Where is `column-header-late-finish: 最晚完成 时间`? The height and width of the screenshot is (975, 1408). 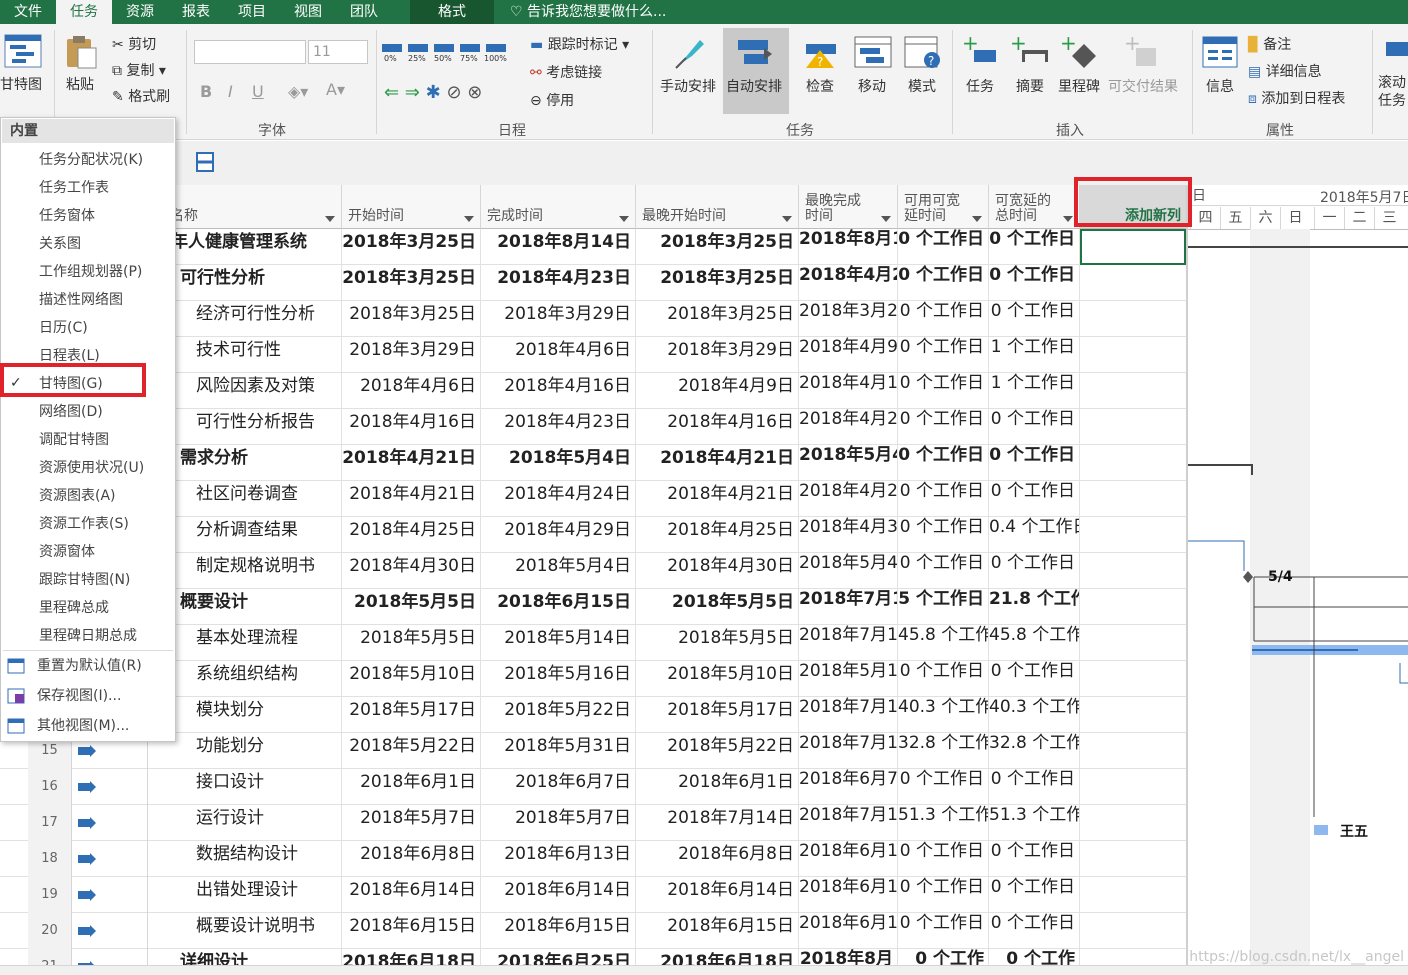
column-header-late-finish: 最晚完成 时间 is located at coordinates (848, 207).